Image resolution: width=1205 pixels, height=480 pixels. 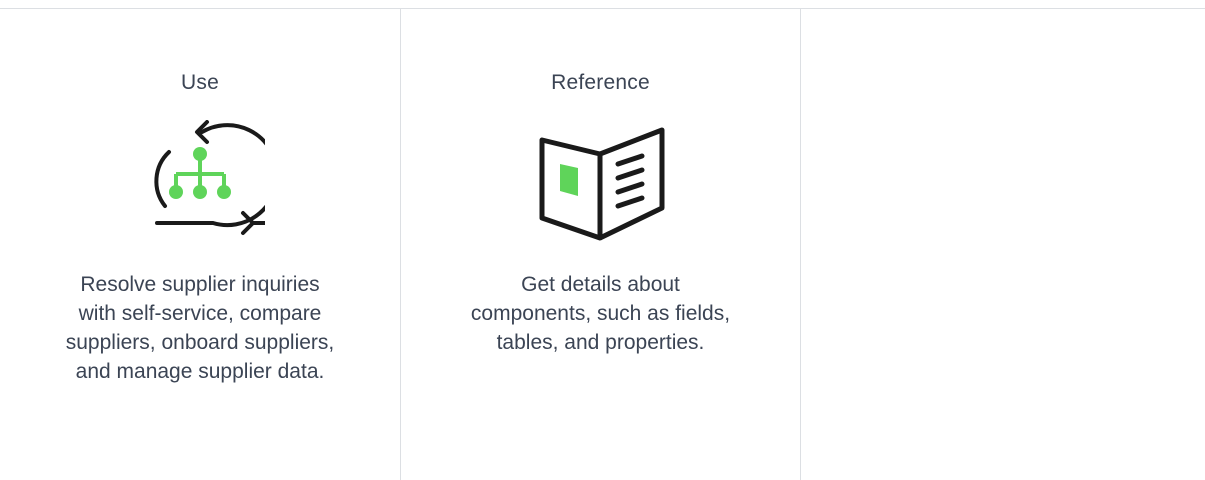 What do you see at coordinates (200, 185) in the screenshot?
I see `cycle-hierarchy-icon` at bounding box center [200, 185].